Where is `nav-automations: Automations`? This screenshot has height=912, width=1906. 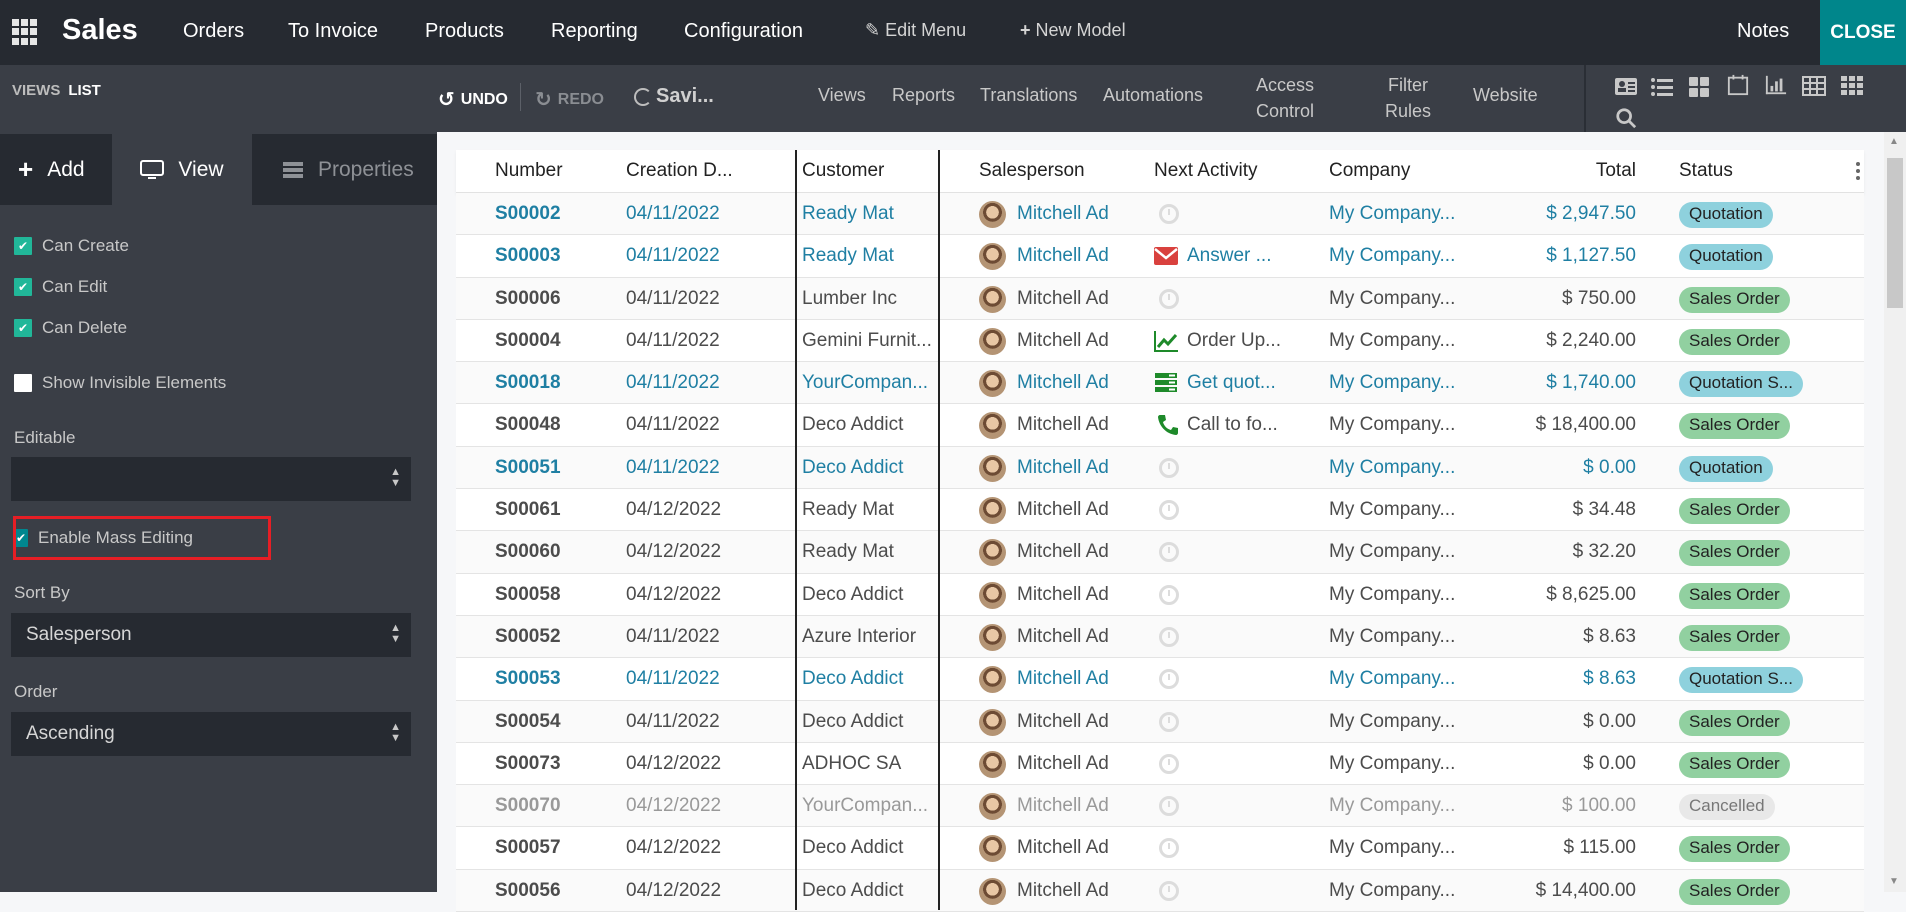 nav-automations: Automations is located at coordinates (1153, 95).